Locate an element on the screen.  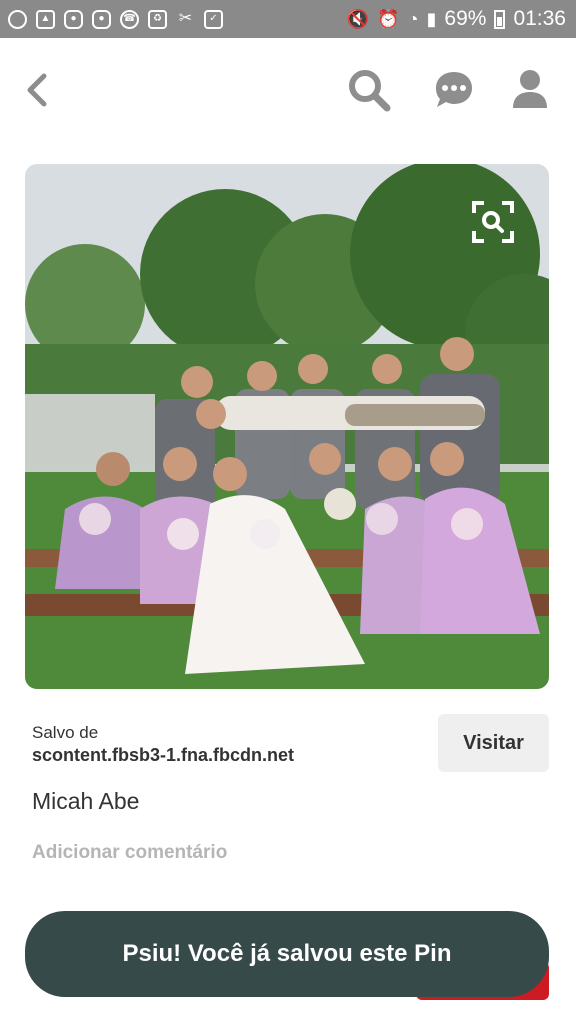
visit-button: Visitar is located at coordinates (493, 743).